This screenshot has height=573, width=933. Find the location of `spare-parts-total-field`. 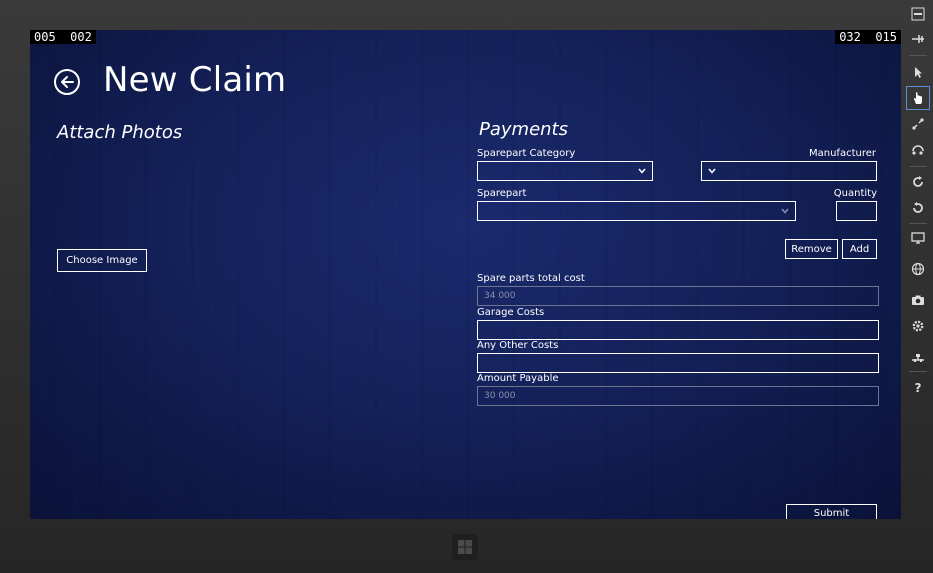

spare-parts-total-field is located at coordinates (678, 296).